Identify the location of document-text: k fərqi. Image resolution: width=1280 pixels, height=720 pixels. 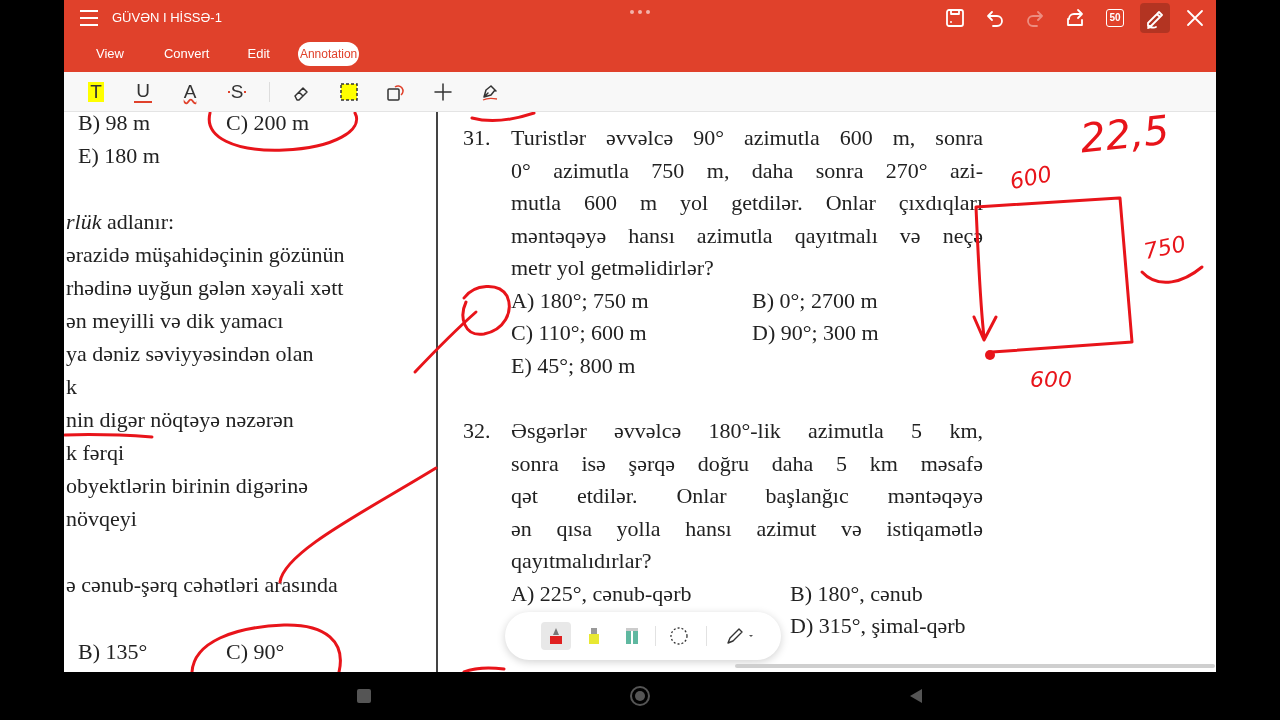
(95, 452).